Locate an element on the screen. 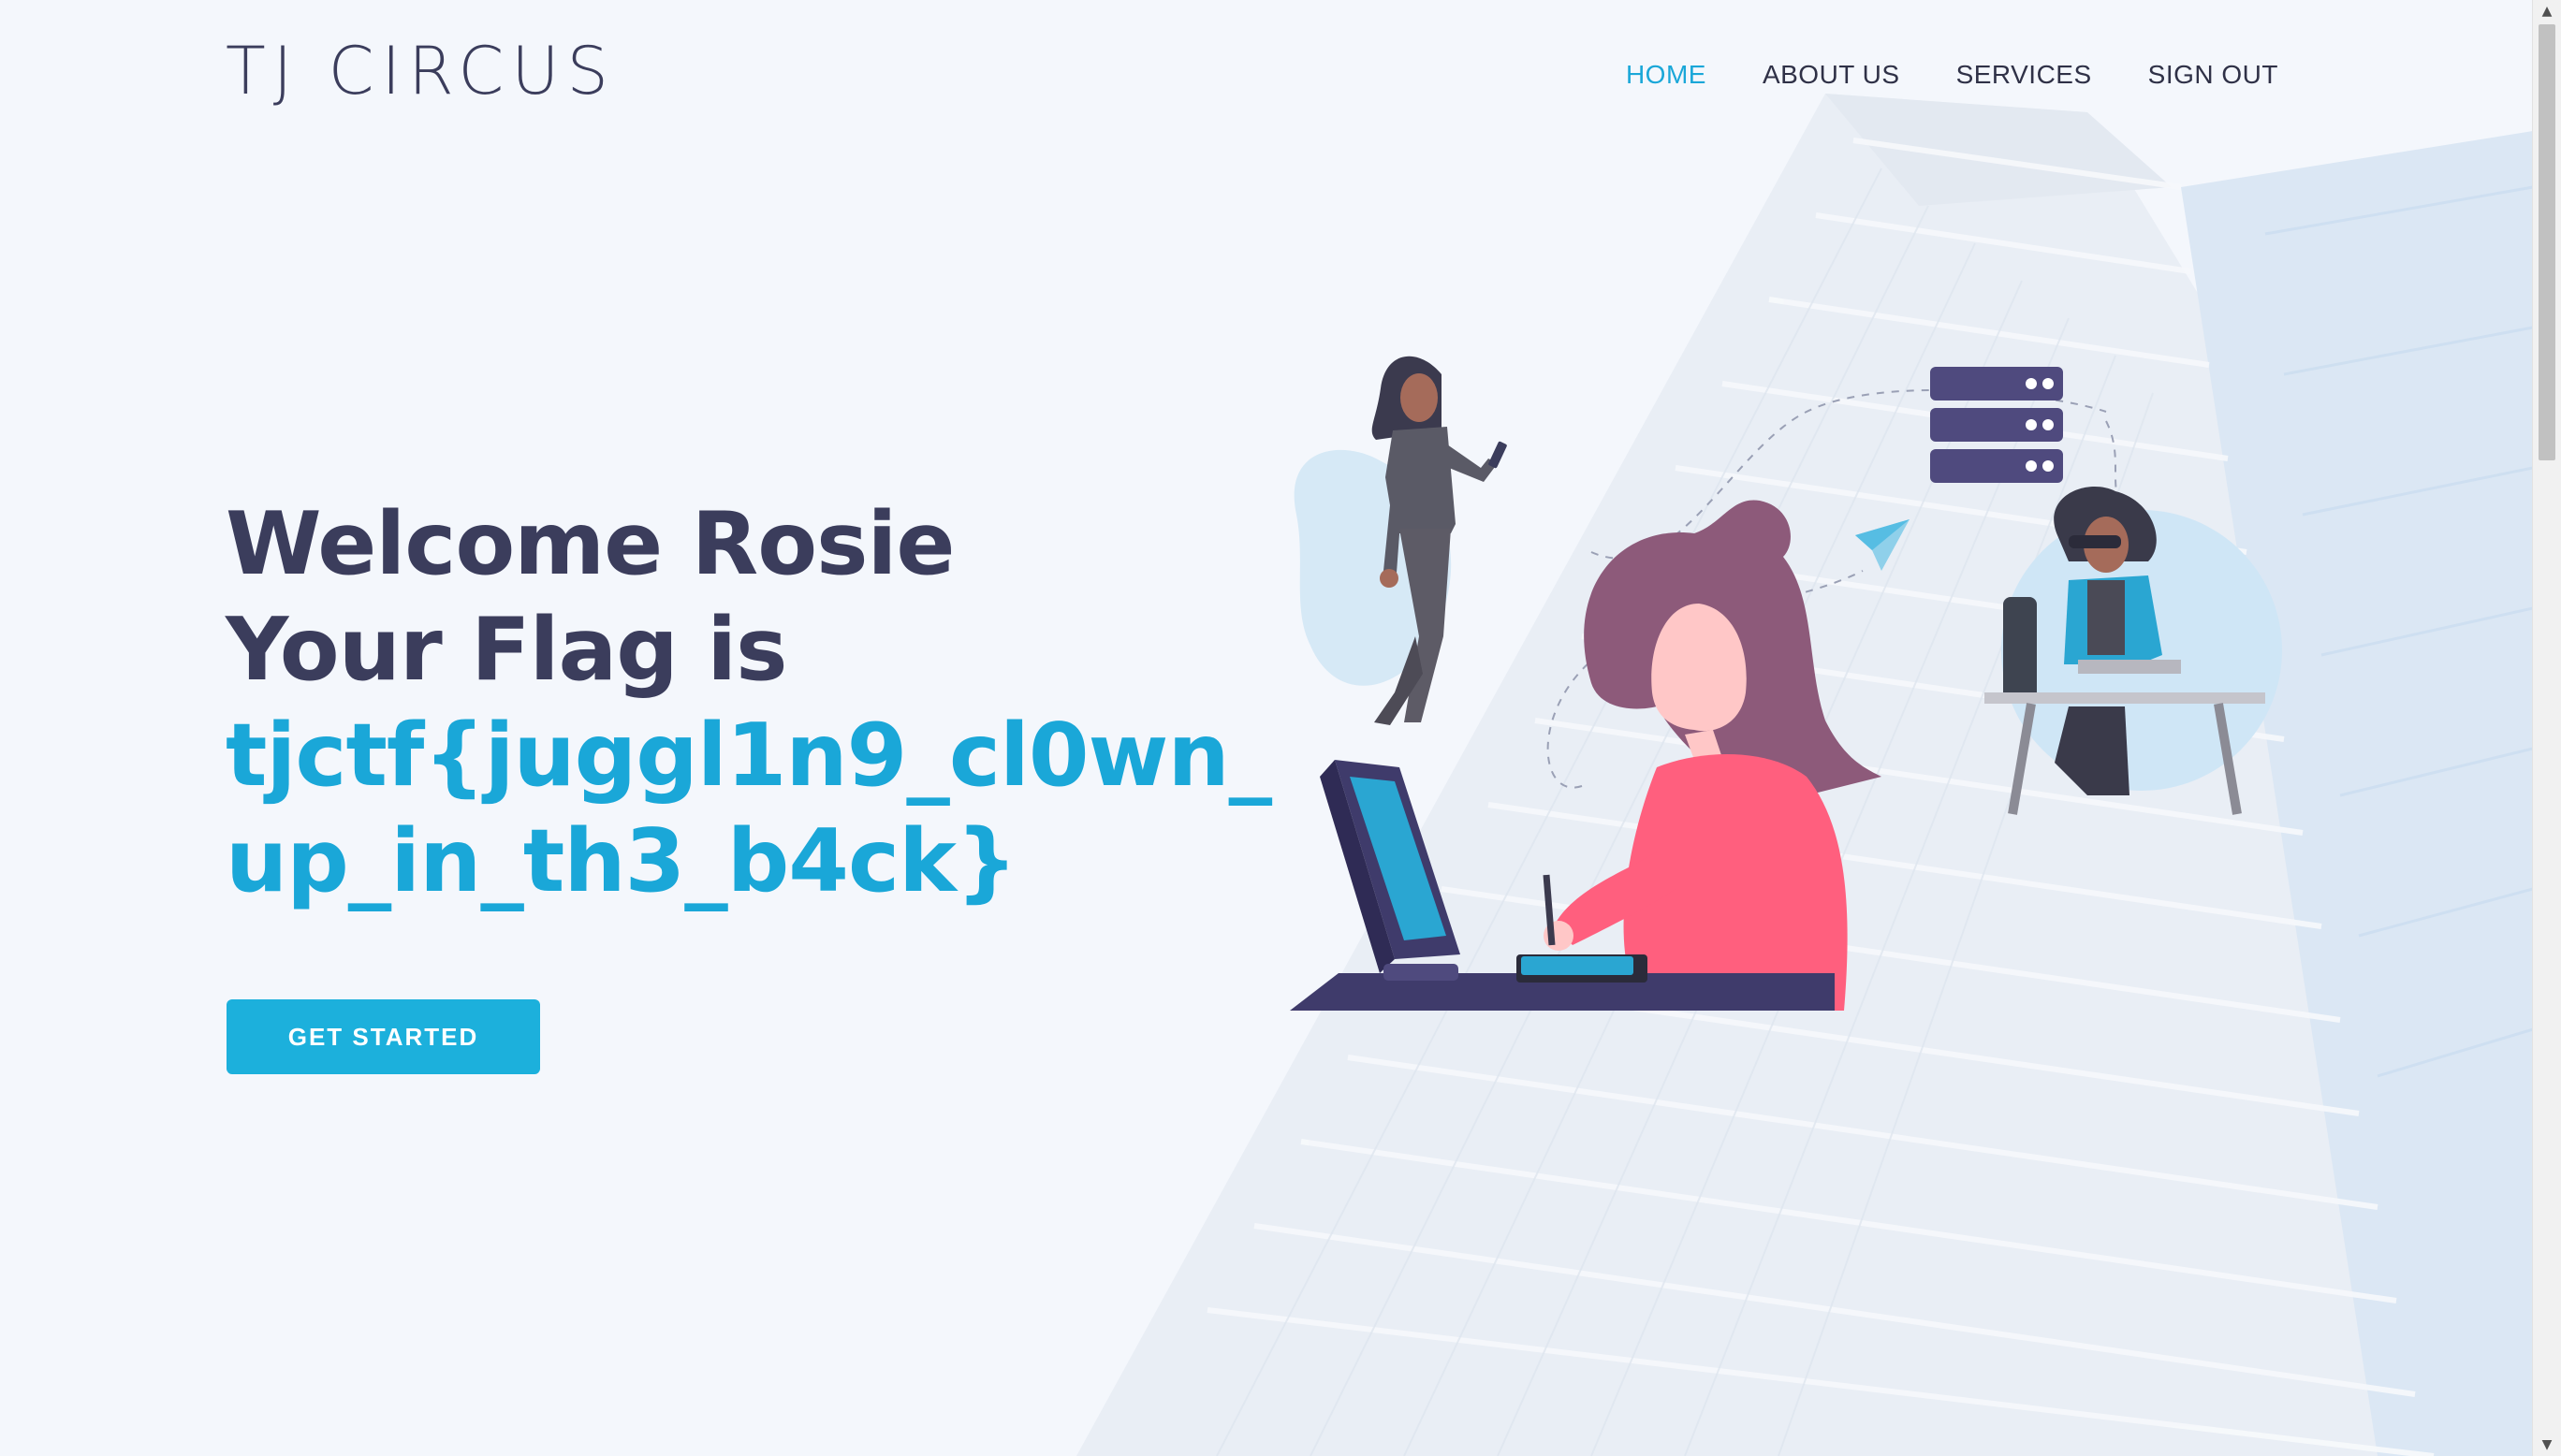  scroll-down-arrow-icon: ▼ is located at coordinates (2547, 1445).